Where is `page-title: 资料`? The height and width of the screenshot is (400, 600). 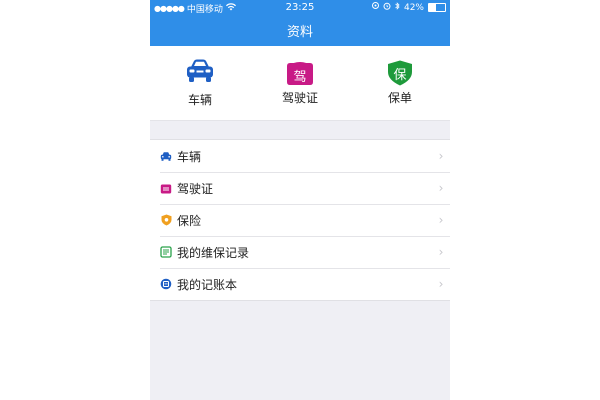
page-title: 资料 is located at coordinates (299, 32).